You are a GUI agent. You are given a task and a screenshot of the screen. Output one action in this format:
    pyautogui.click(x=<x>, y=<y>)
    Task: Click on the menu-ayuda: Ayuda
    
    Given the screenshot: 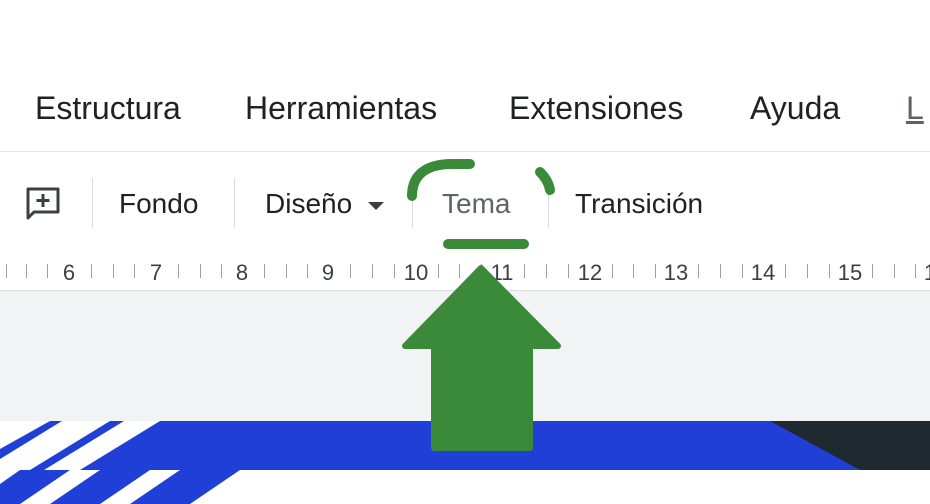 What is the action you would take?
    pyautogui.click(x=795, y=108)
    